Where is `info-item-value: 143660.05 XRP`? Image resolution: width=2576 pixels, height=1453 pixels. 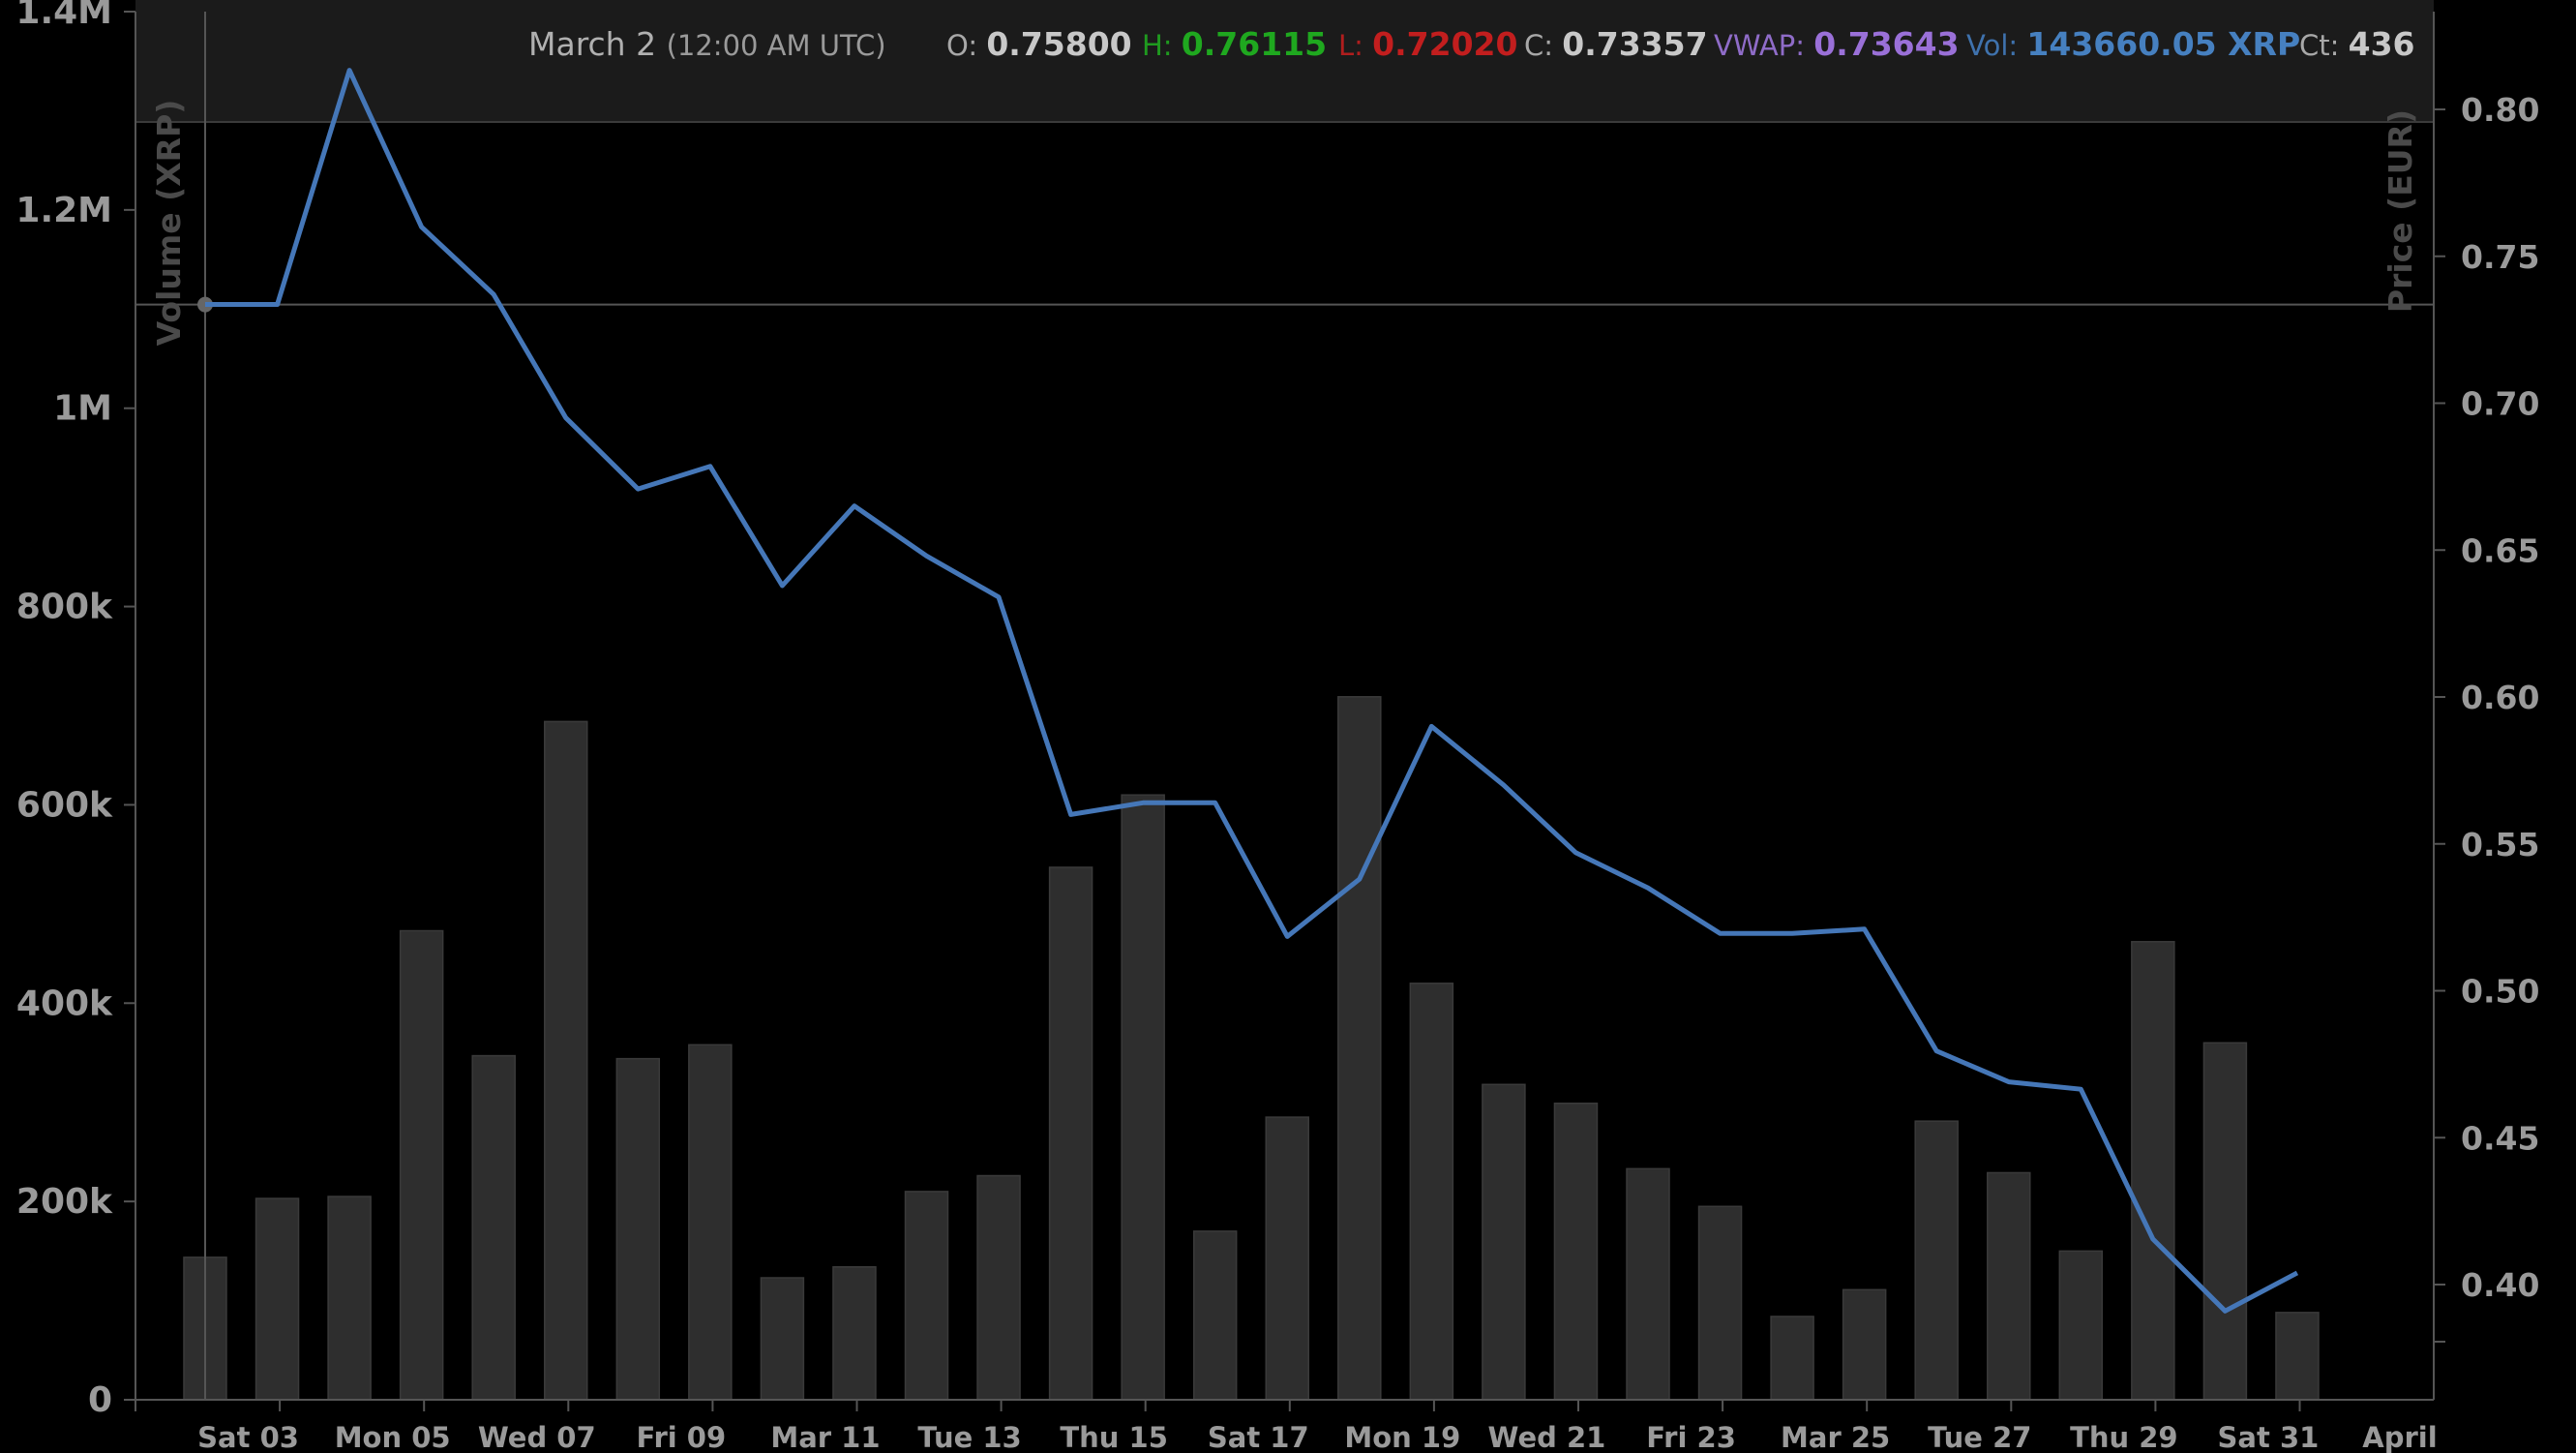
info-item-value: 143660.05 XRP is located at coordinates (2163, 44).